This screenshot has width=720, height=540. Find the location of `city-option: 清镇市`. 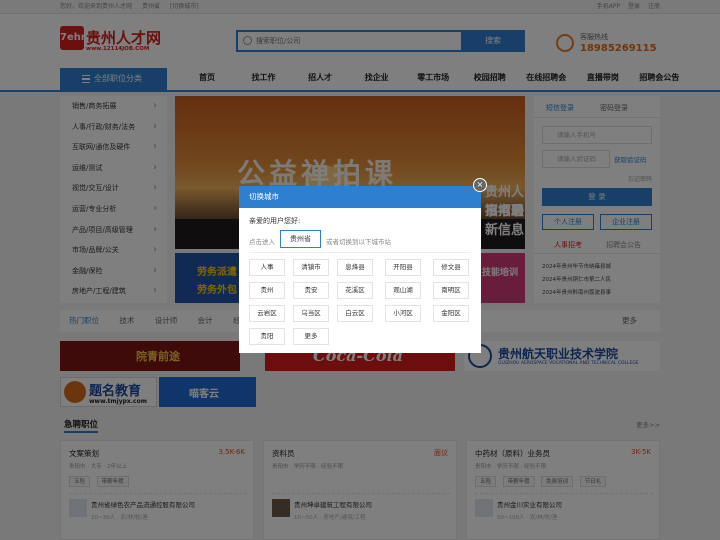

city-option: 清镇市 is located at coordinates (311, 267).